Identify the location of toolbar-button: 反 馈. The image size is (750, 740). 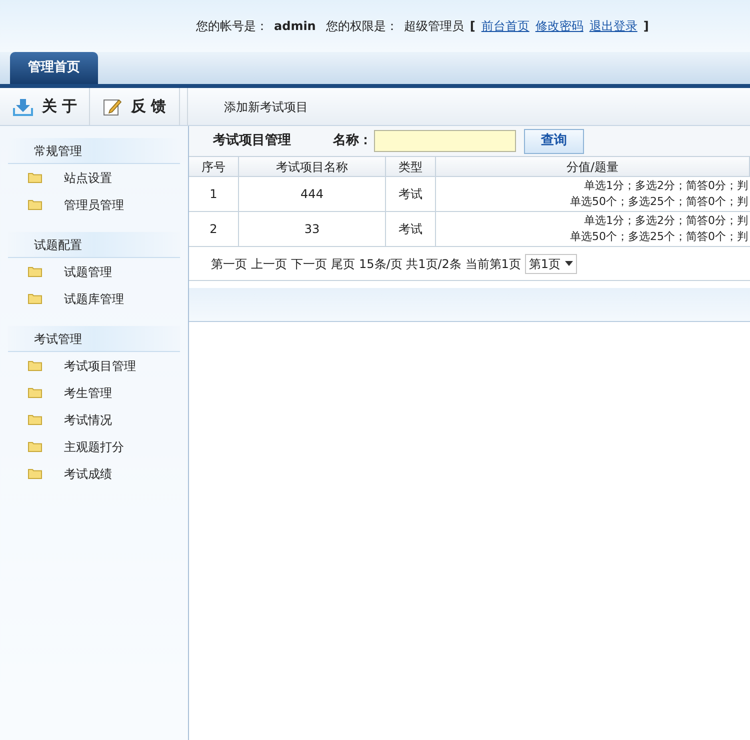
(135, 106).